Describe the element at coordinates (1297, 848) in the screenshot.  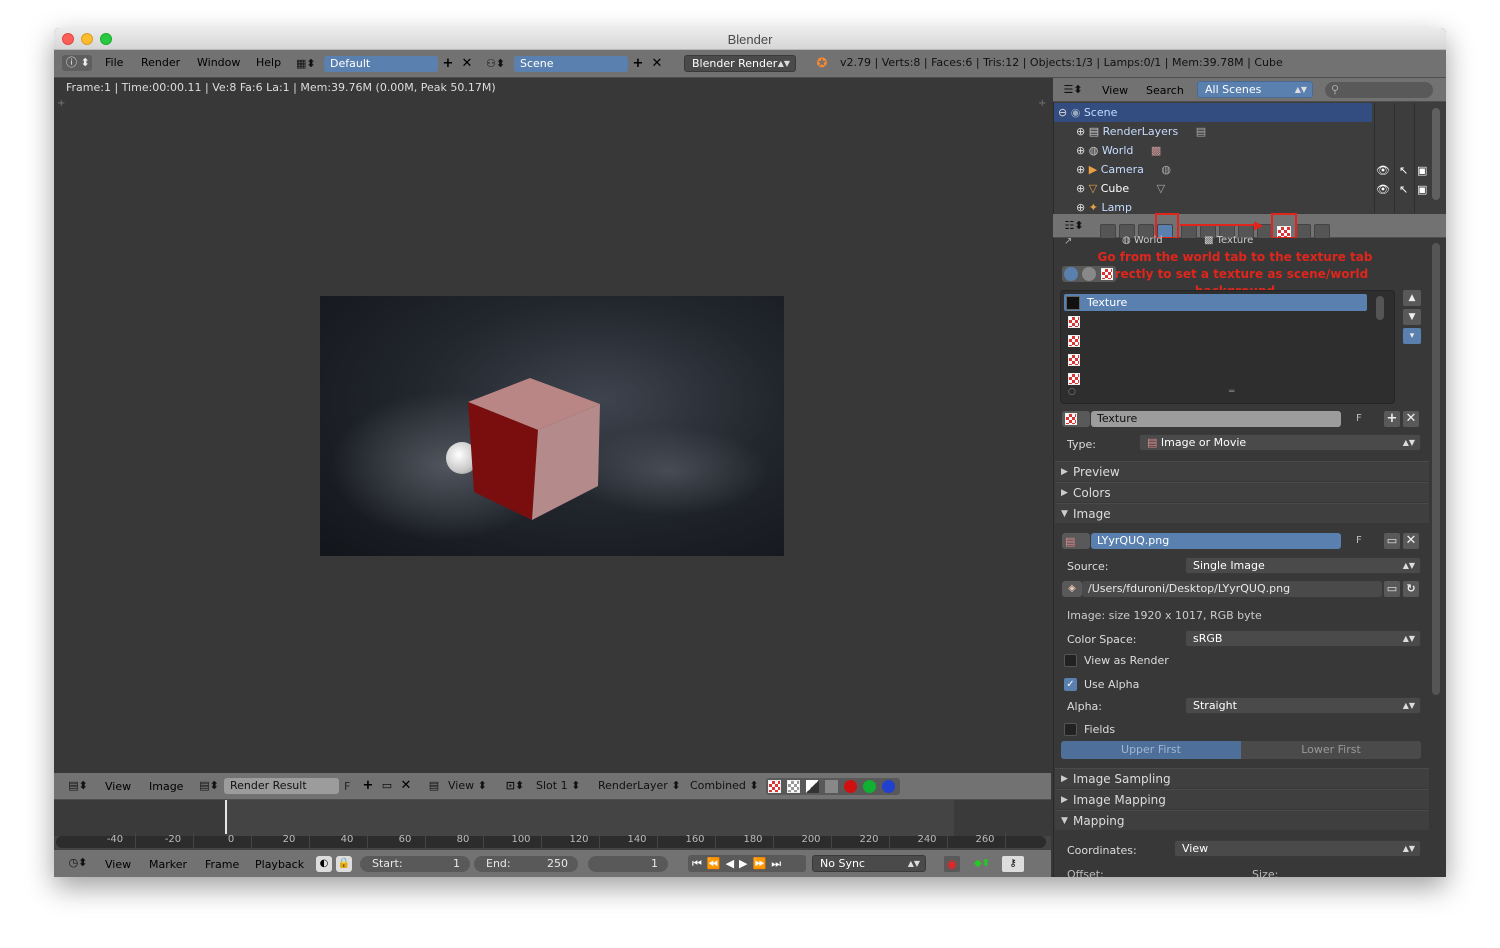
I see `coordinates-select: View ▲▼` at that location.